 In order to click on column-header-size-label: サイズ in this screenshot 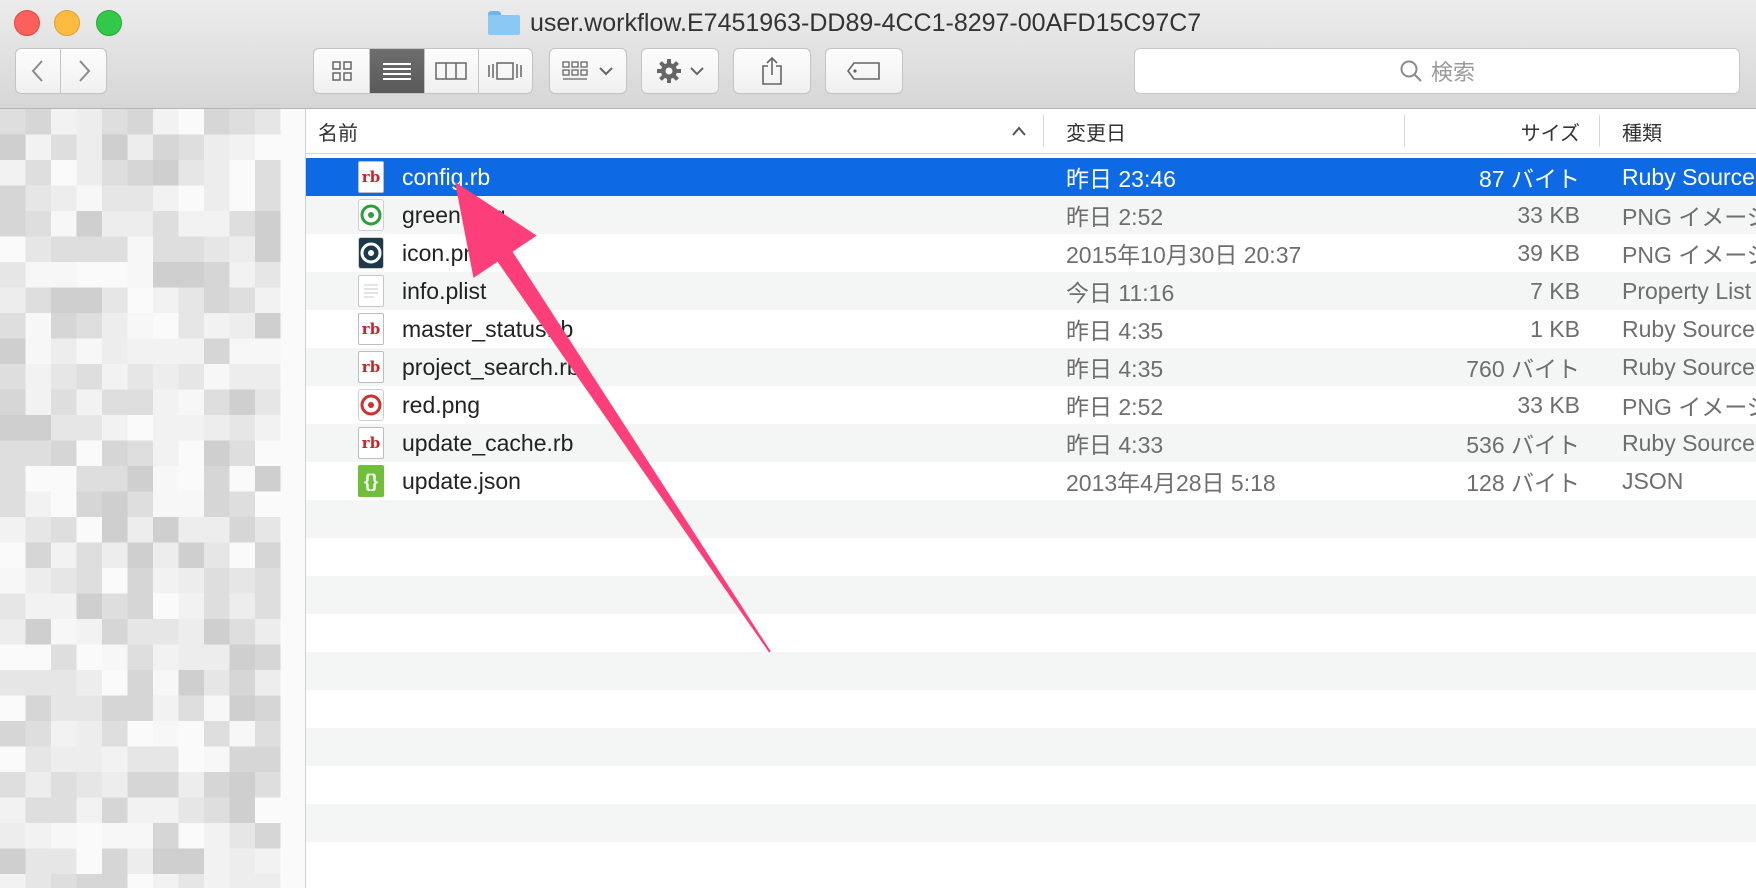, I will do `click(1550, 133)`.